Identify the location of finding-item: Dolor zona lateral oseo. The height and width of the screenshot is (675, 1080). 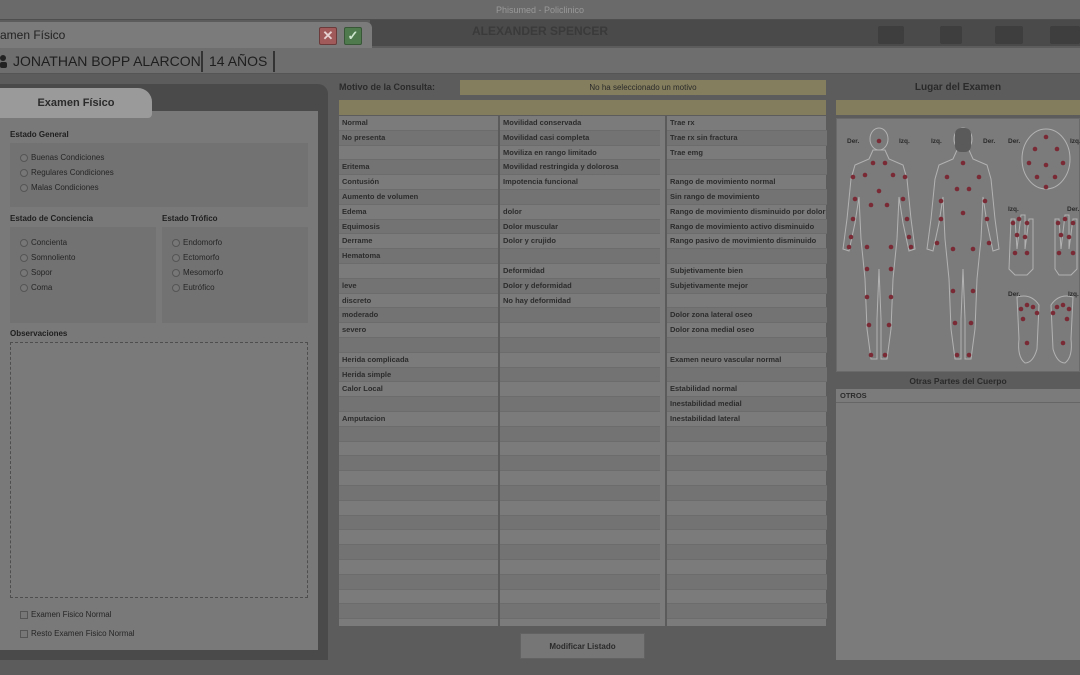
(747, 316).